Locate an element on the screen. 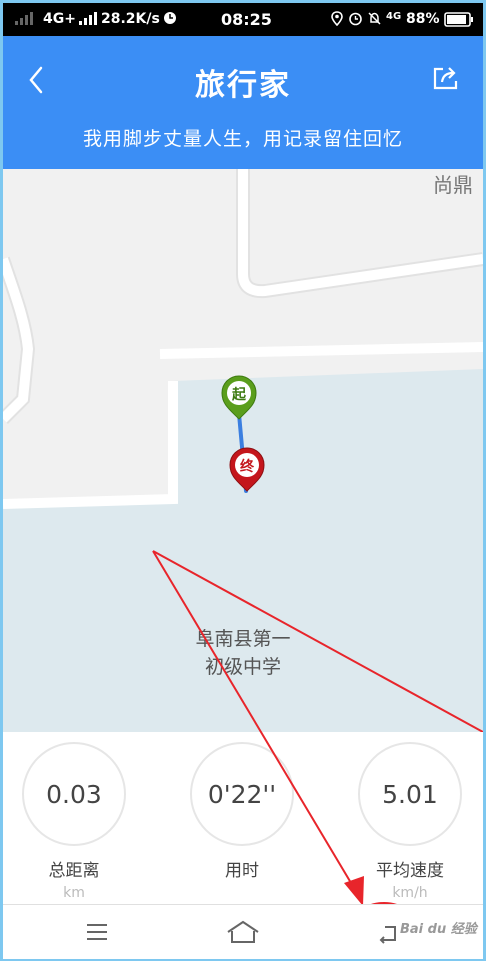 The height and width of the screenshot is (961, 486). stat-duration-value: 0'22'' is located at coordinates (242, 794).